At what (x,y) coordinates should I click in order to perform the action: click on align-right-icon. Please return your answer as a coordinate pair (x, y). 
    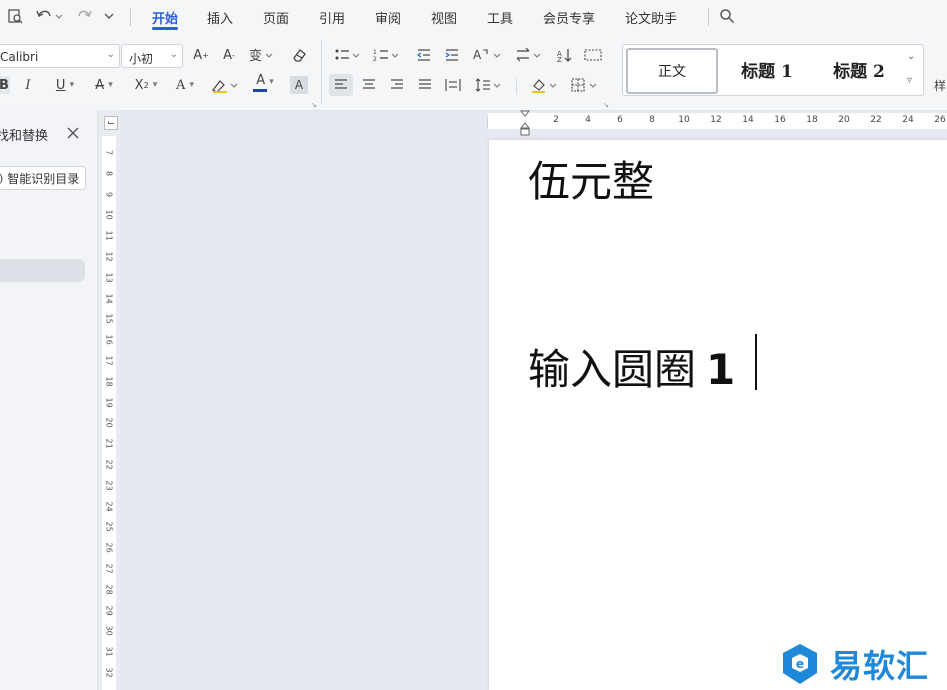
    Looking at the image, I should click on (397, 85).